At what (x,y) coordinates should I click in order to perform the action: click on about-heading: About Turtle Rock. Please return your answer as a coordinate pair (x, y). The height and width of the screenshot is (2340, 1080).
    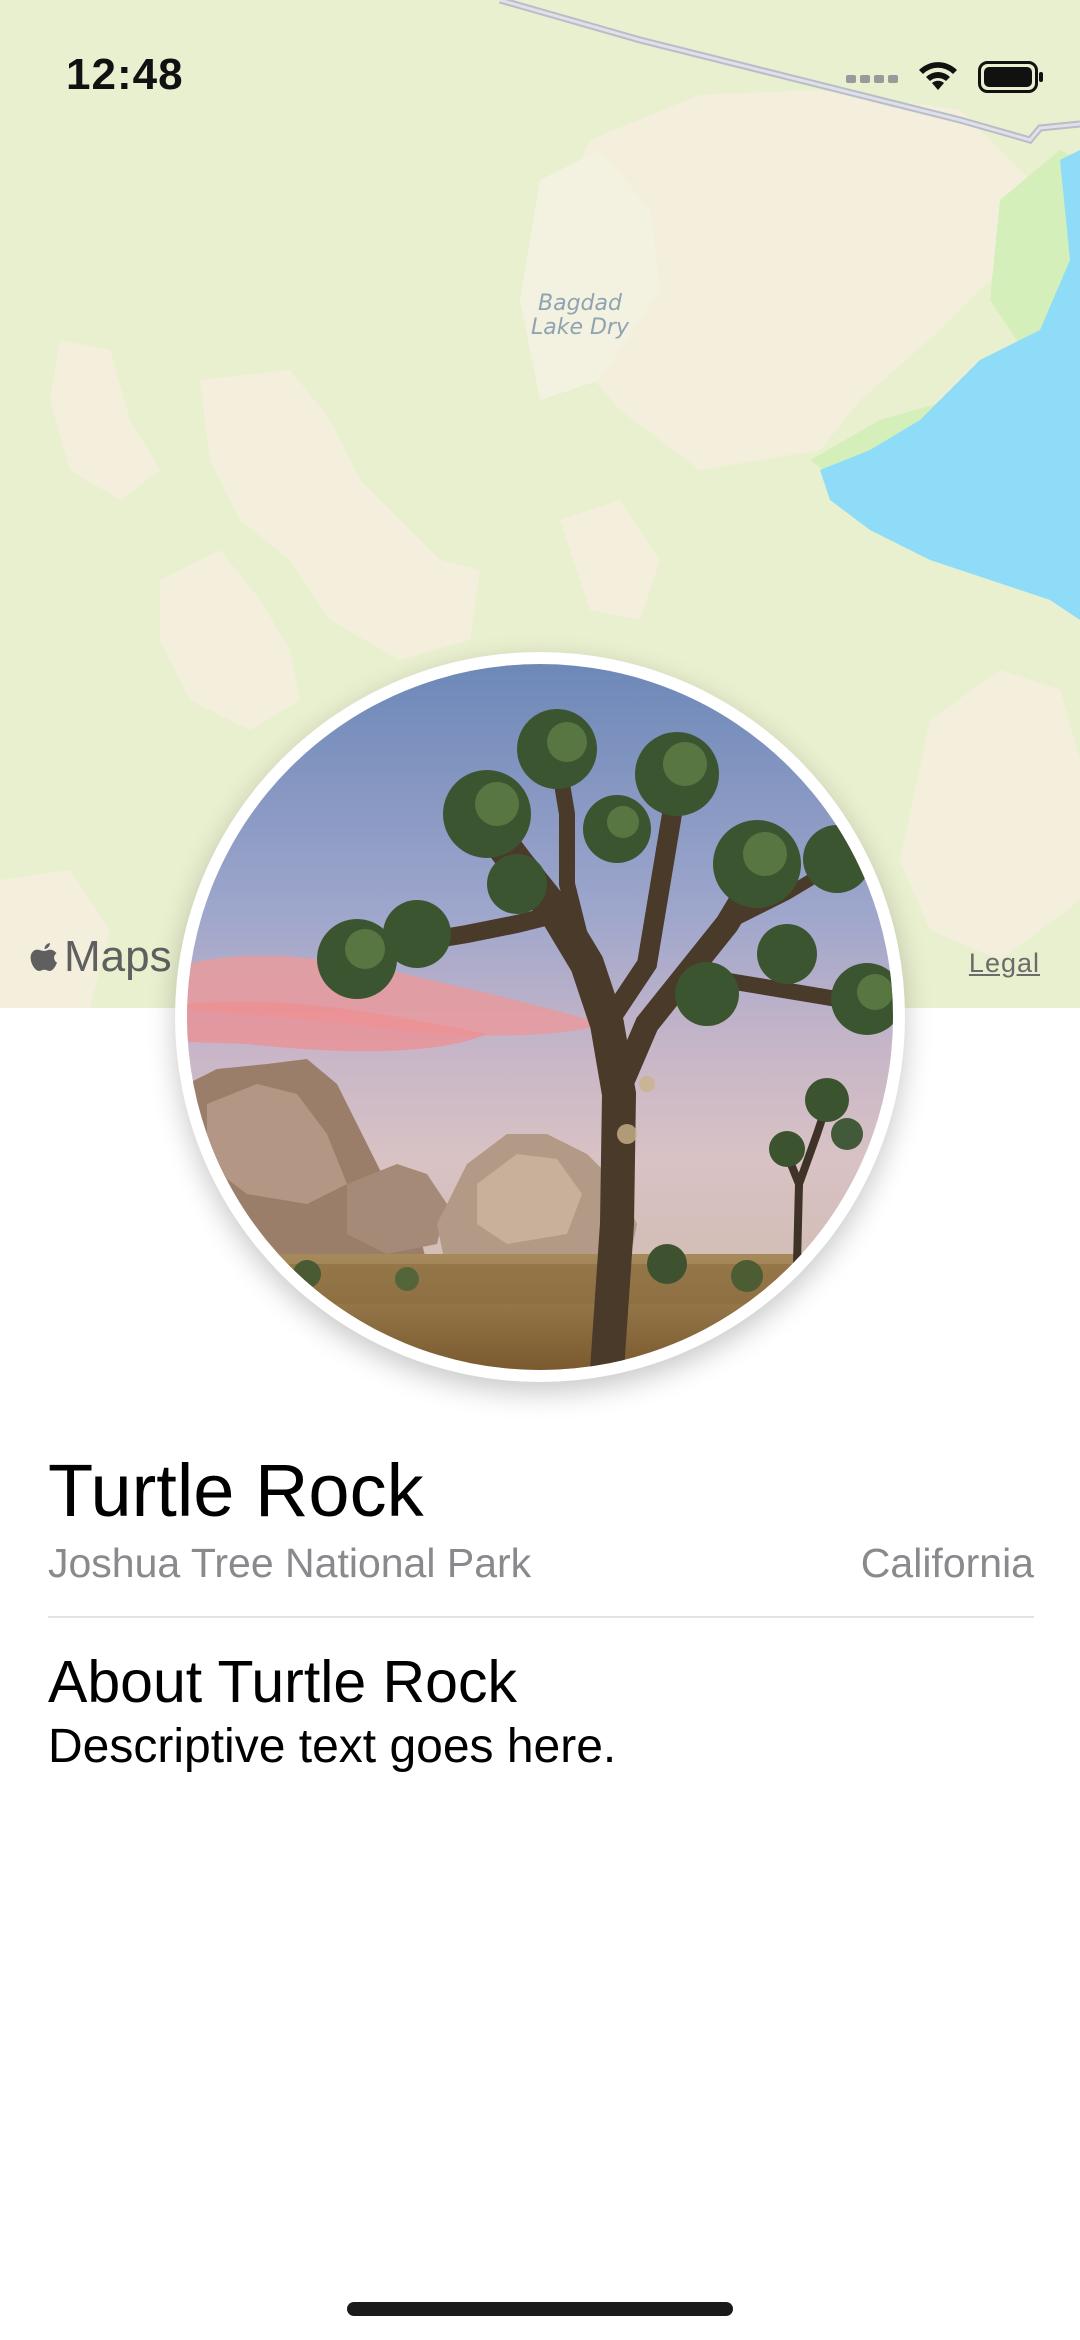
    Looking at the image, I should click on (282, 1682).